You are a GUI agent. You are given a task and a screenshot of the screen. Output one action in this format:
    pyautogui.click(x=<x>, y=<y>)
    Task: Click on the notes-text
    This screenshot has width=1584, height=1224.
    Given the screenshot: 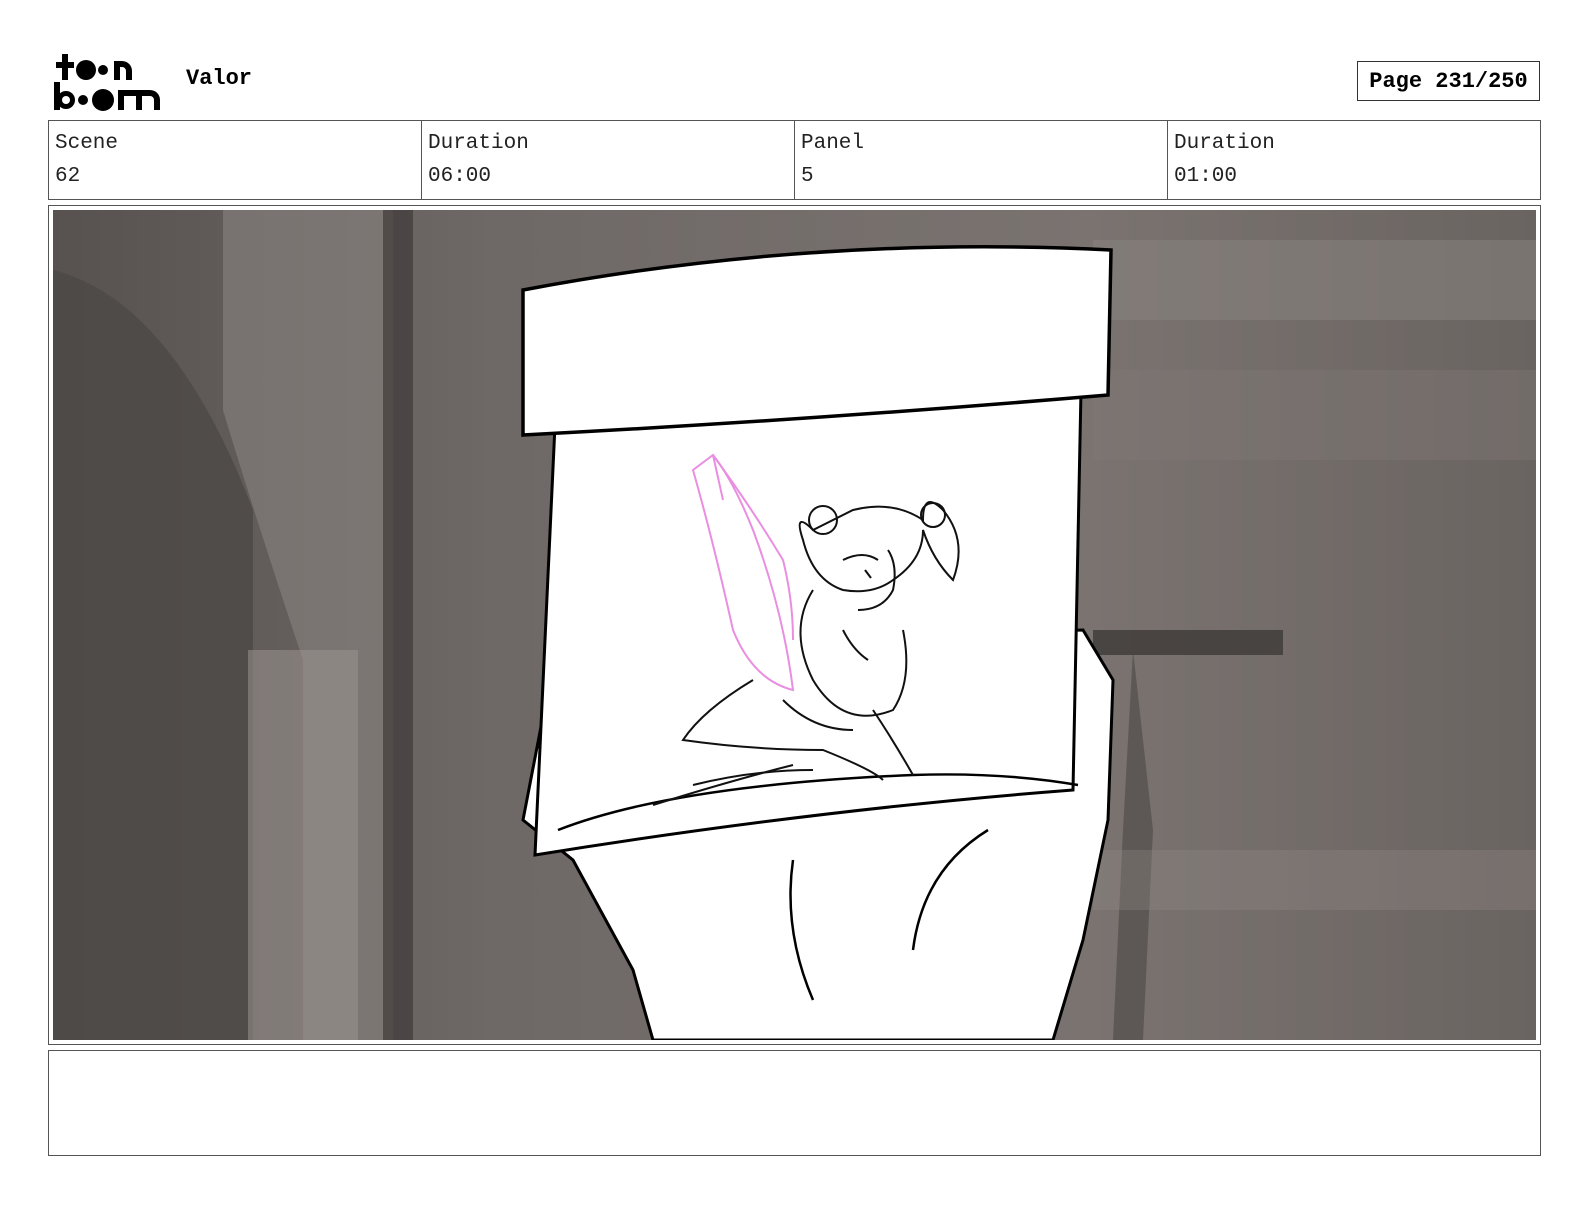 What is the action you would take?
    pyautogui.click(x=794, y=1059)
    